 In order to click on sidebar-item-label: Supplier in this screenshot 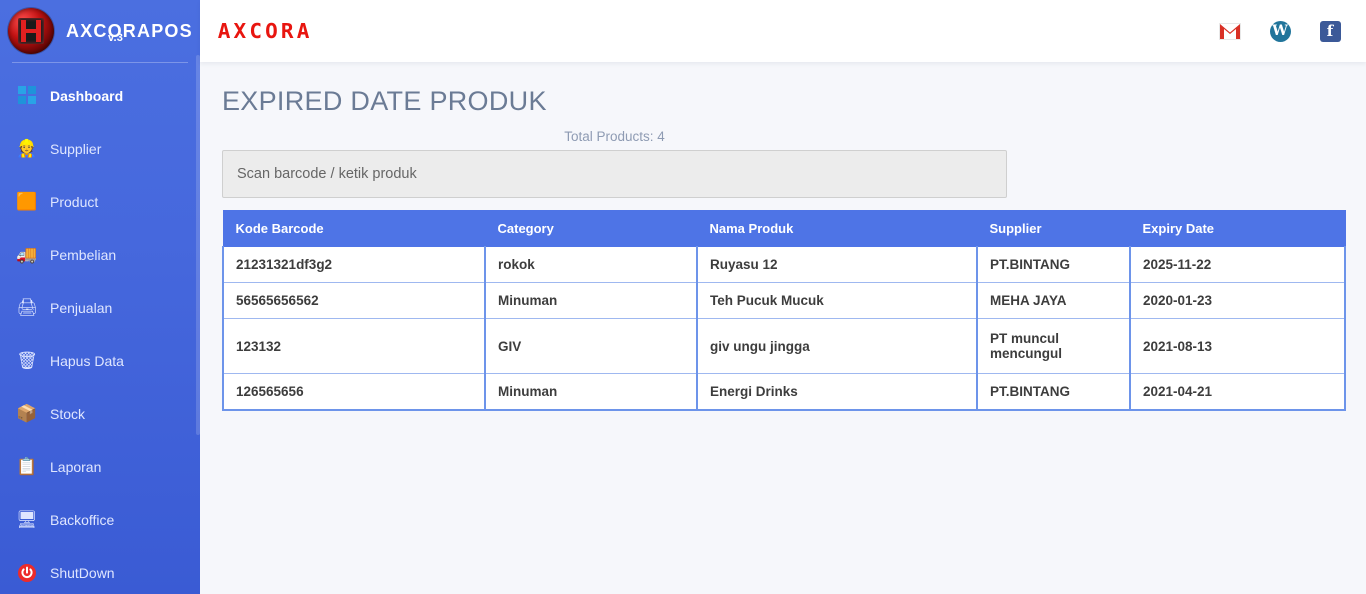, I will do `click(76, 148)`.